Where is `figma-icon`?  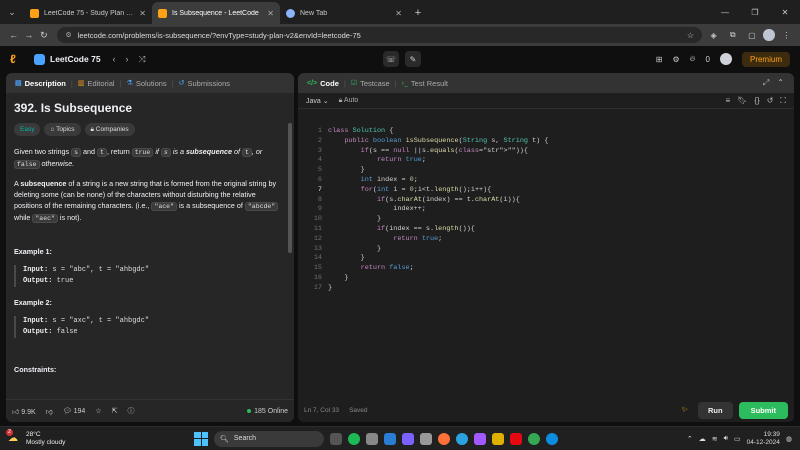 figma-icon is located at coordinates (480, 438).